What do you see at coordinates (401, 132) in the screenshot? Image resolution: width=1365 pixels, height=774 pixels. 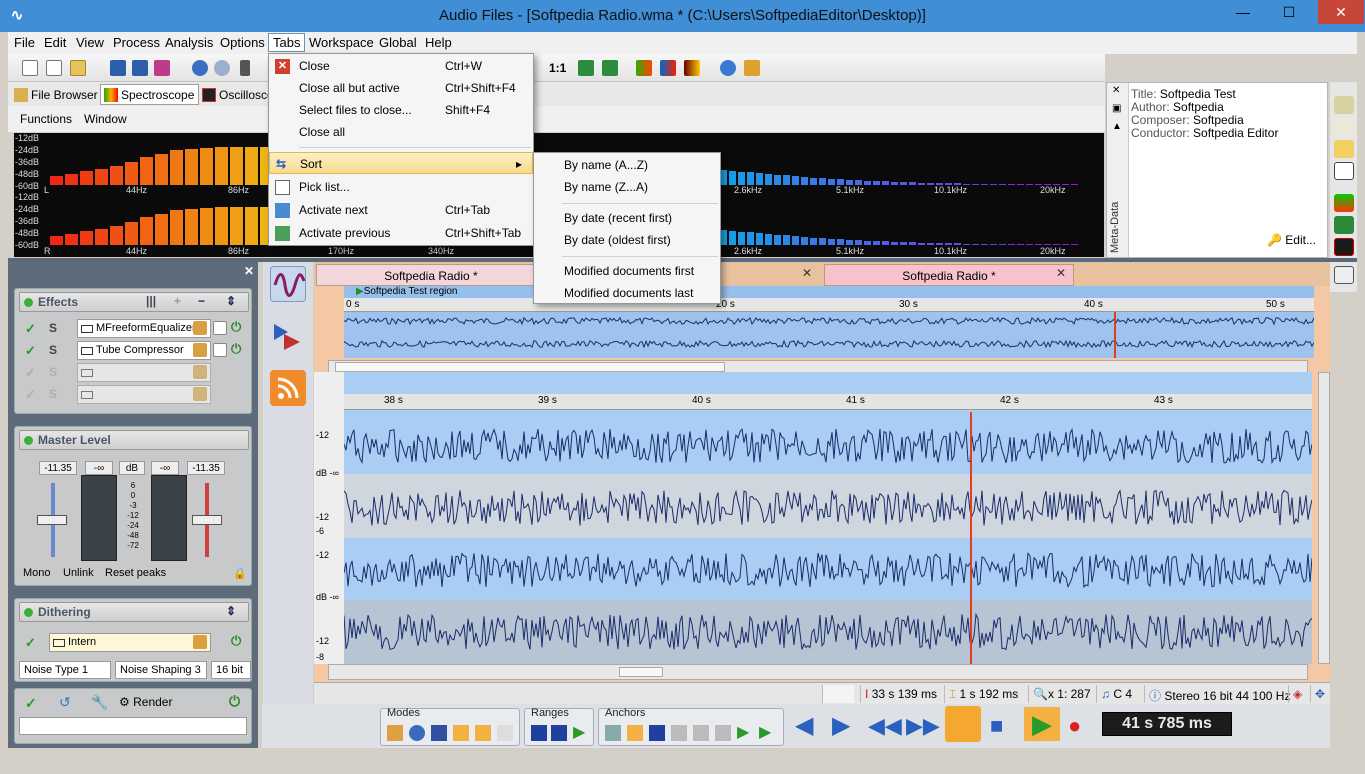 I see `menu-item-close-all: Close all` at bounding box center [401, 132].